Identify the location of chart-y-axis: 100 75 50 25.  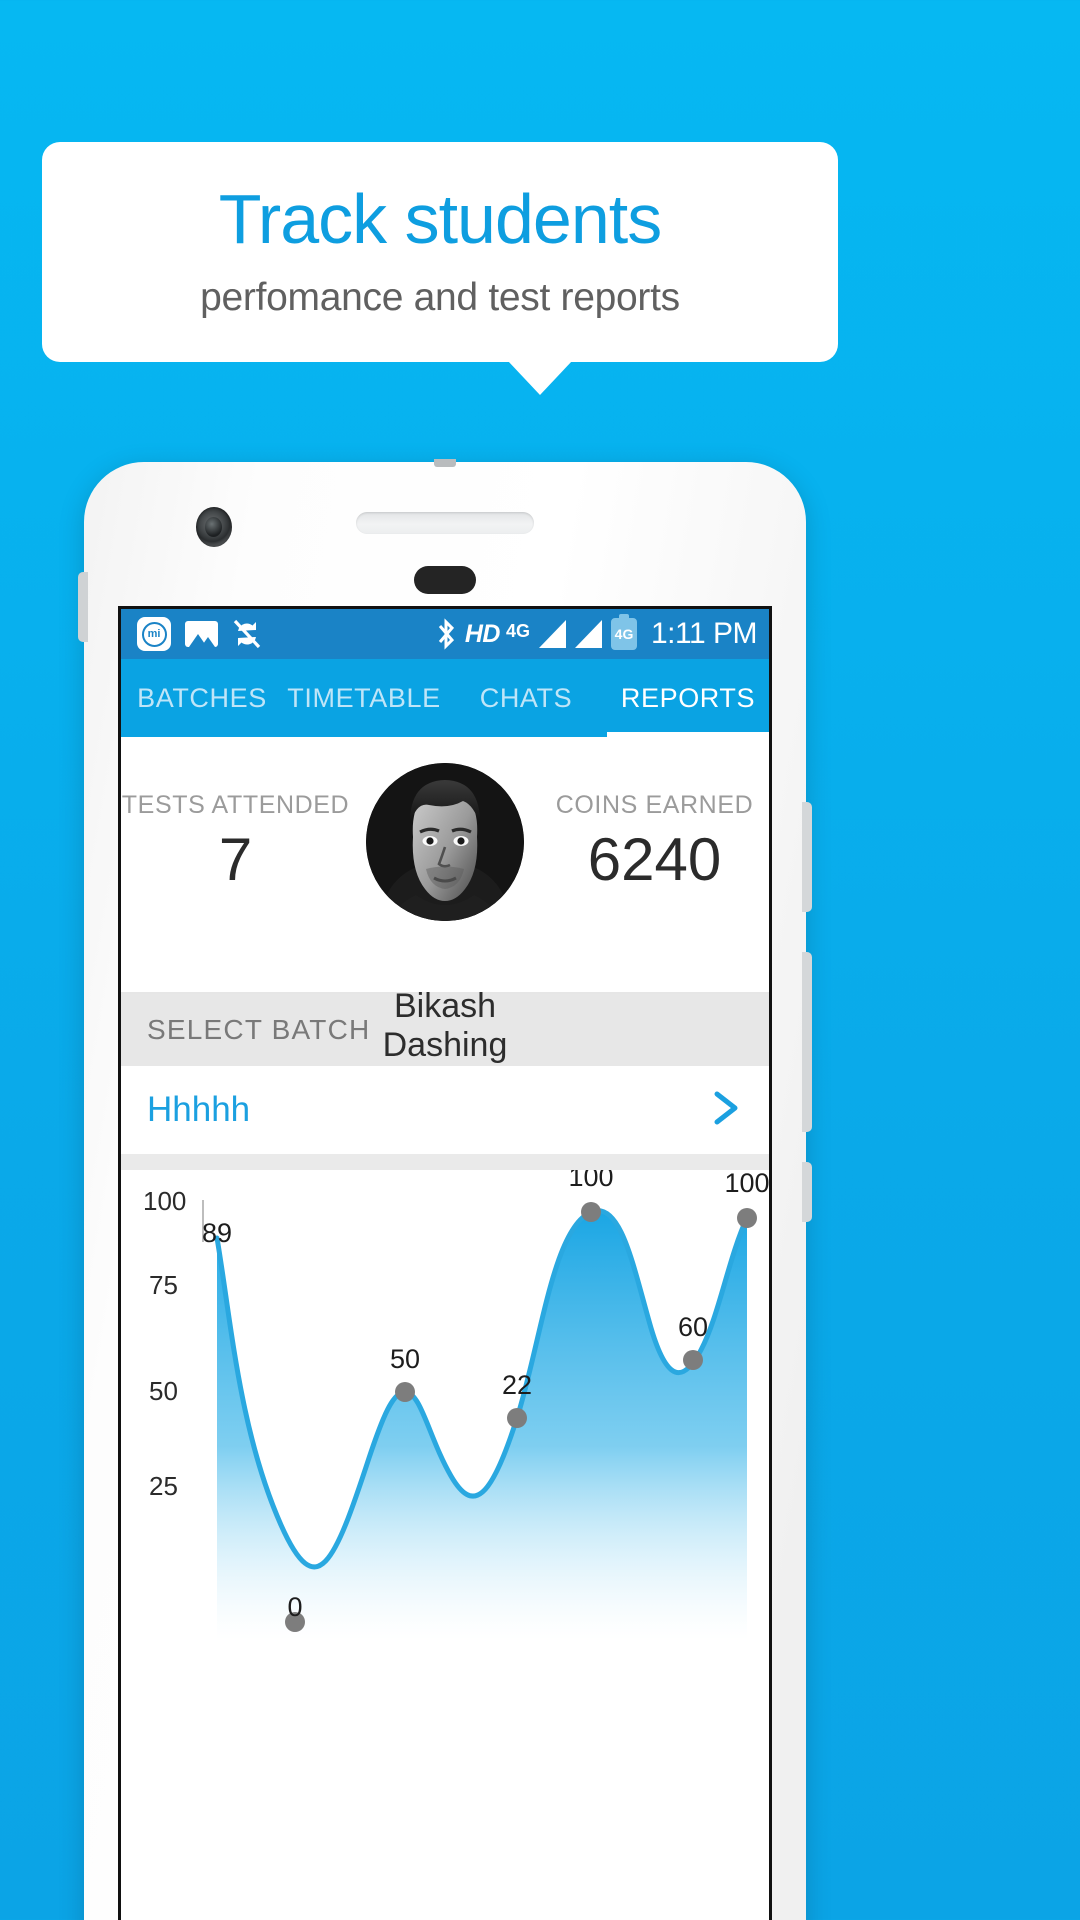
(164, 1343).